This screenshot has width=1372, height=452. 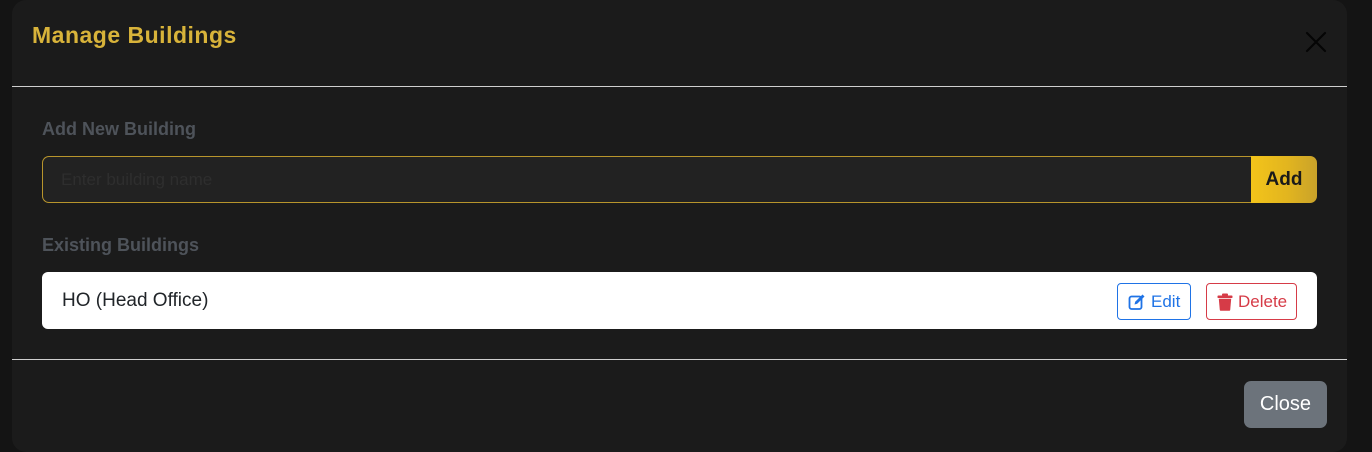 I want to click on add-button: Add, so click(x=1284, y=179).